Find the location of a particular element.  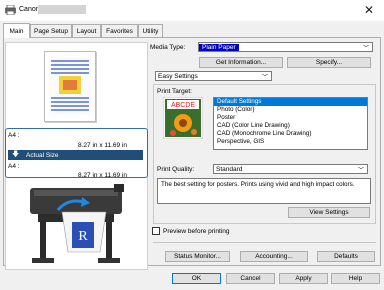

close-icon: ✕ is located at coordinates (369, 10).